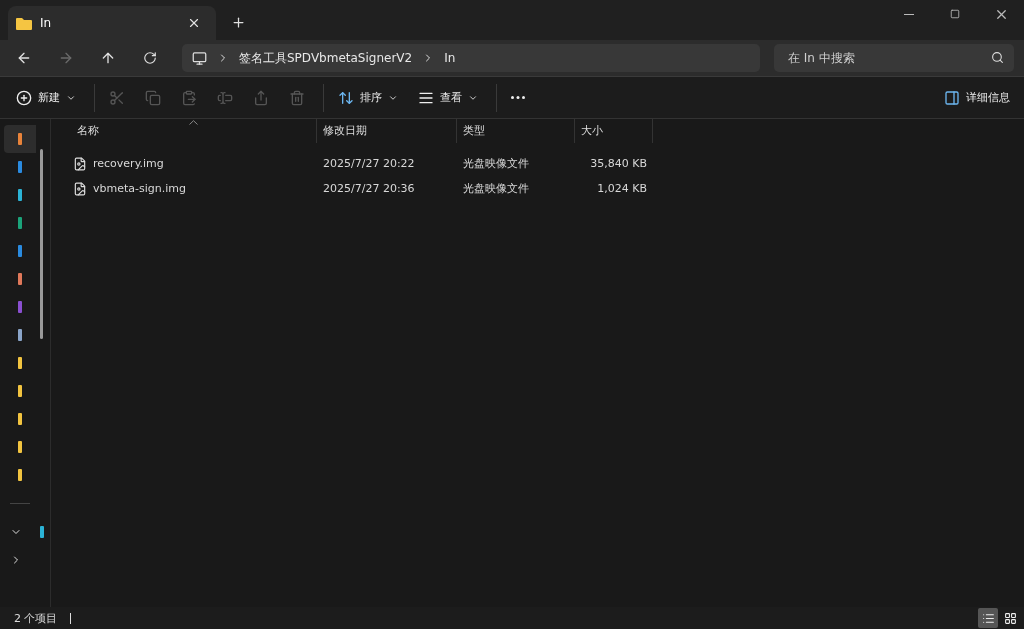 This screenshot has width=1024, height=629. Describe the element at coordinates (614, 131) in the screenshot. I see `column-header: 大小` at that location.